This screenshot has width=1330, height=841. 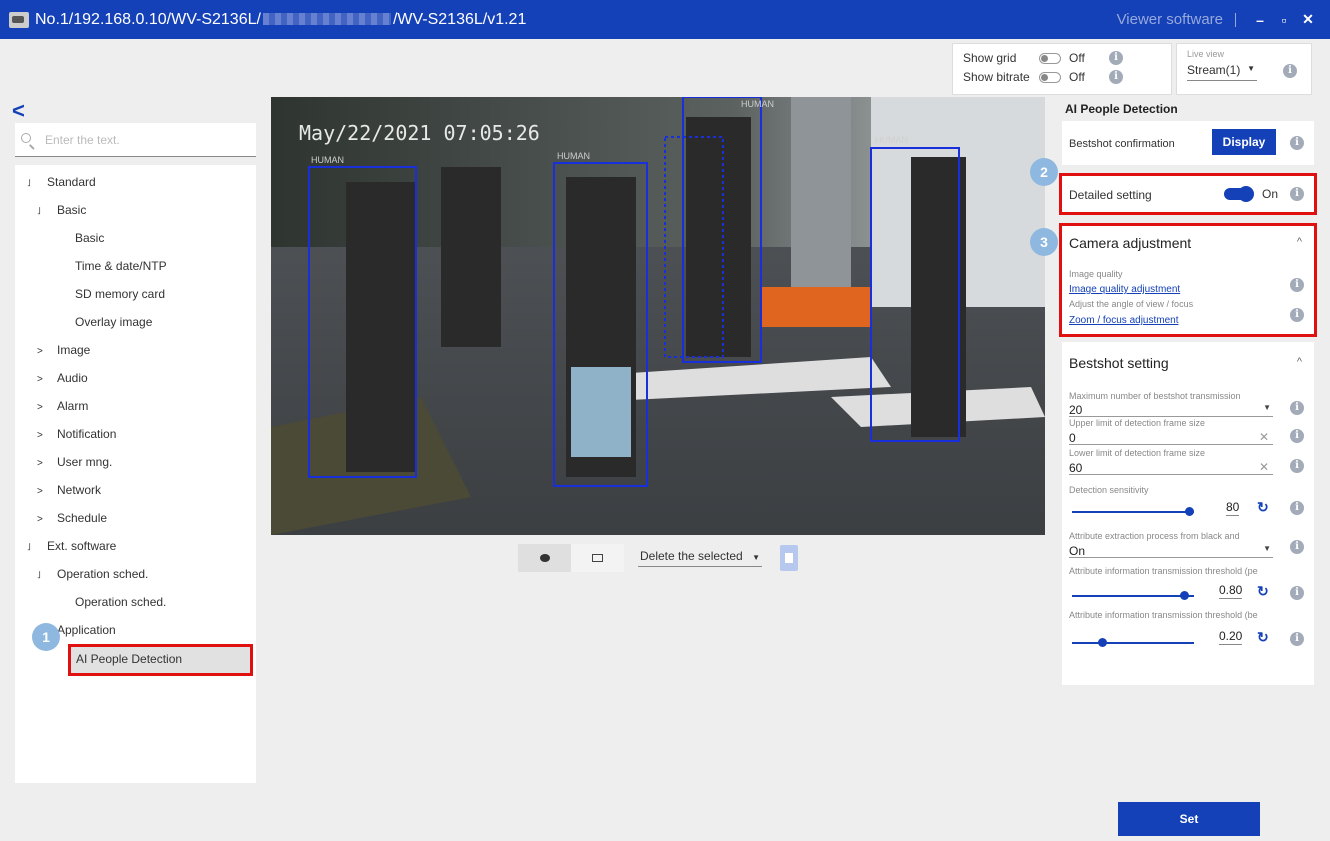 I want to click on draw-area-button, so click(x=597, y=558).